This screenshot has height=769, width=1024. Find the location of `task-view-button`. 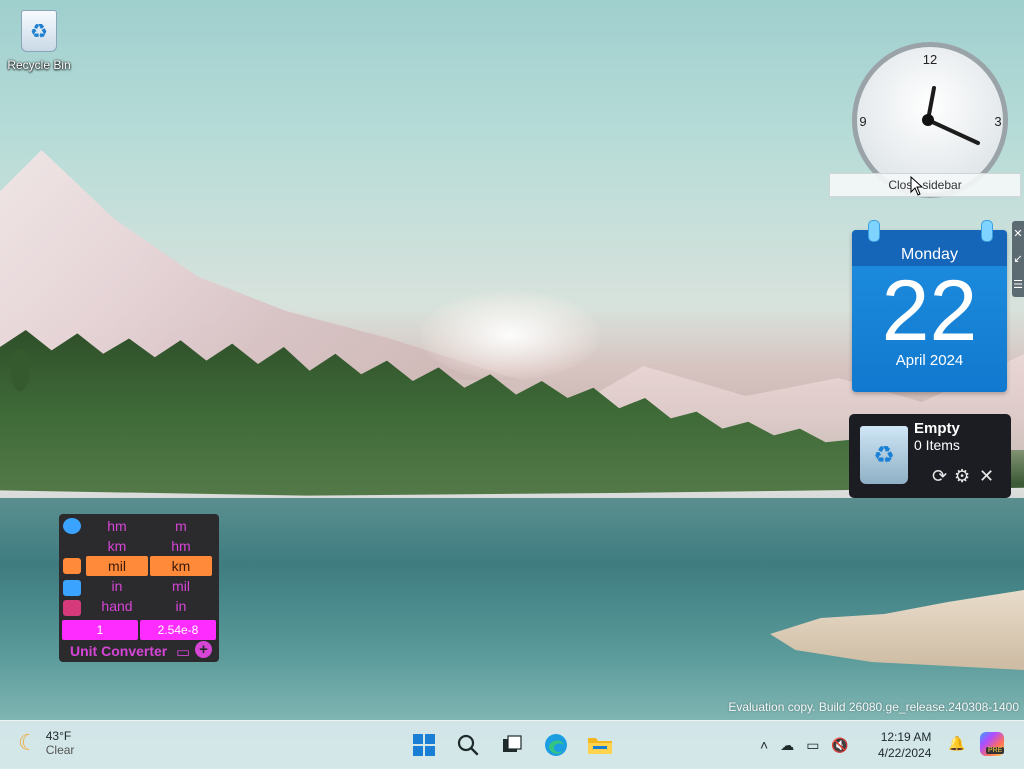

task-view-button is located at coordinates (512, 745).